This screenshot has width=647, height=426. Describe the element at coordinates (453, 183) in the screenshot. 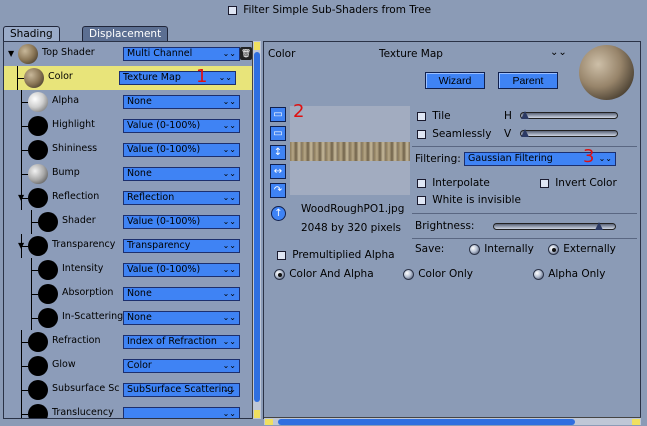

I see `interpolate-option: Interpolate` at that location.